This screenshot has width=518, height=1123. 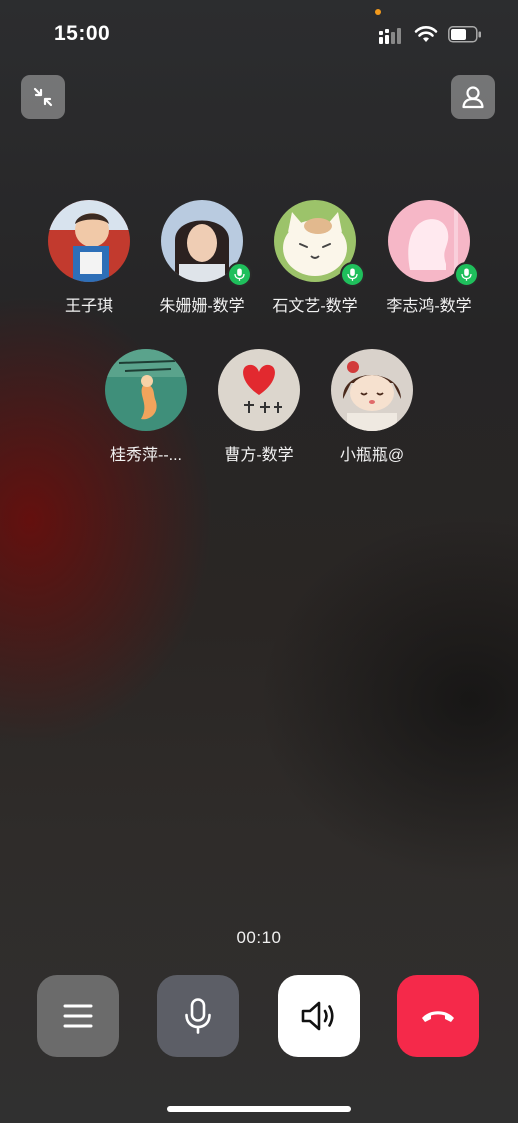 What do you see at coordinates (202, 306) in the screenshot?
I see `participant-name: 朱姗姗-数学` at bounding box center [202, 306].